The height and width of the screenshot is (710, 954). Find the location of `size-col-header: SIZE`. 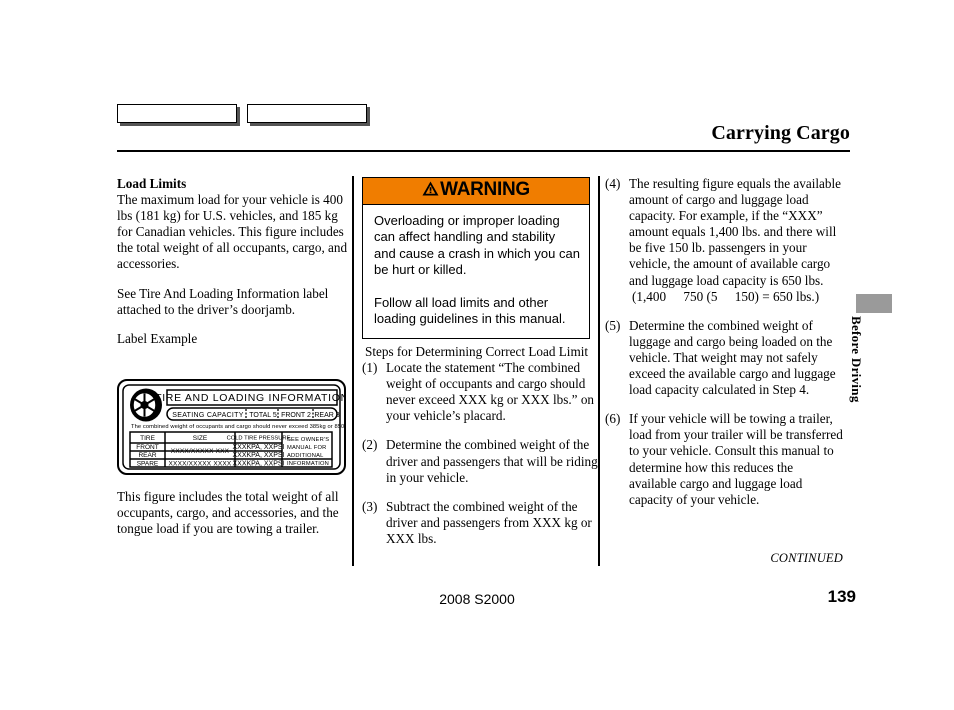

size-col-header: SIZE is located at coordinates (200, 438).